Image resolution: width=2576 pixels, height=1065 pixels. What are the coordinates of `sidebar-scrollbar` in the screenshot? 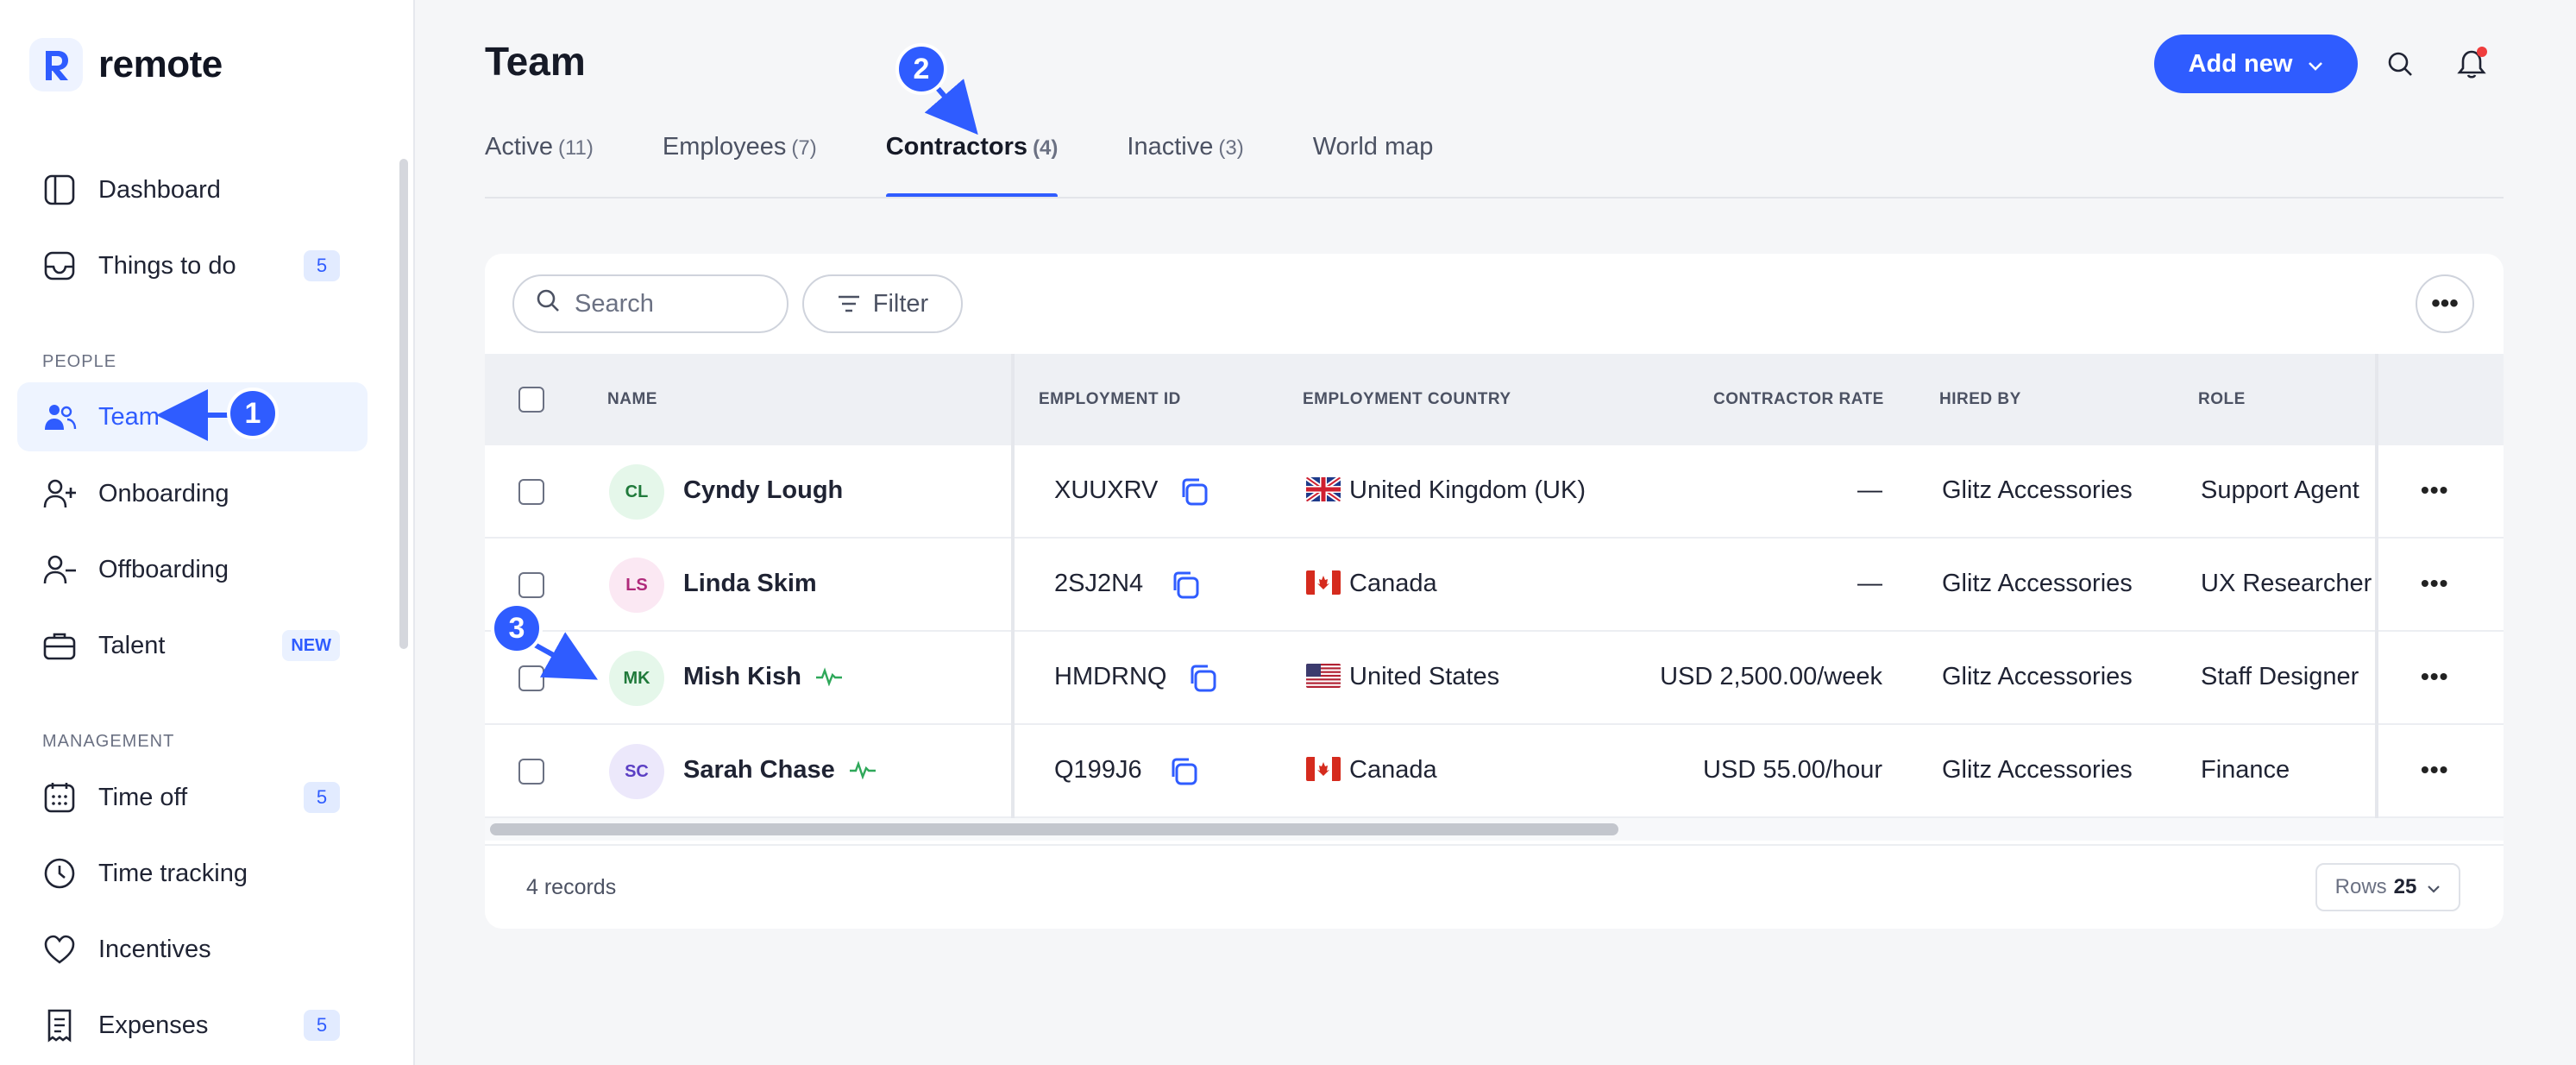 It's located at (403, 404).